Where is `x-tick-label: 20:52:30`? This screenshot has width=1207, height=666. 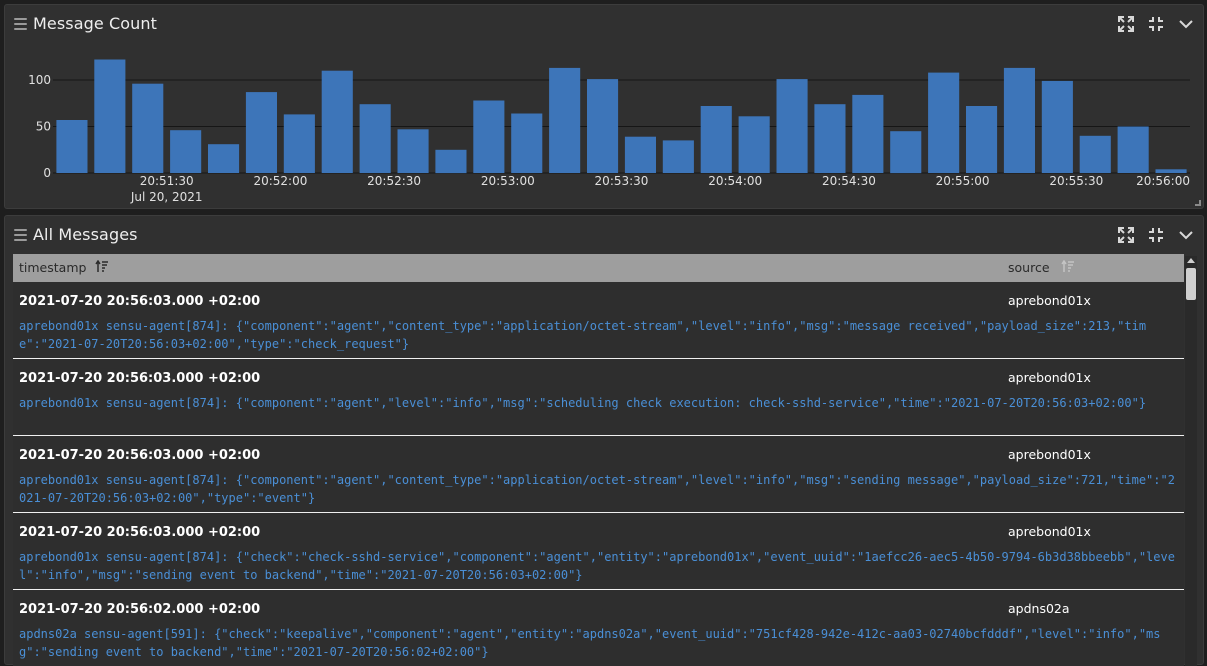 x-tick-label: 20:52:30 is located at coordinates (394, 181).